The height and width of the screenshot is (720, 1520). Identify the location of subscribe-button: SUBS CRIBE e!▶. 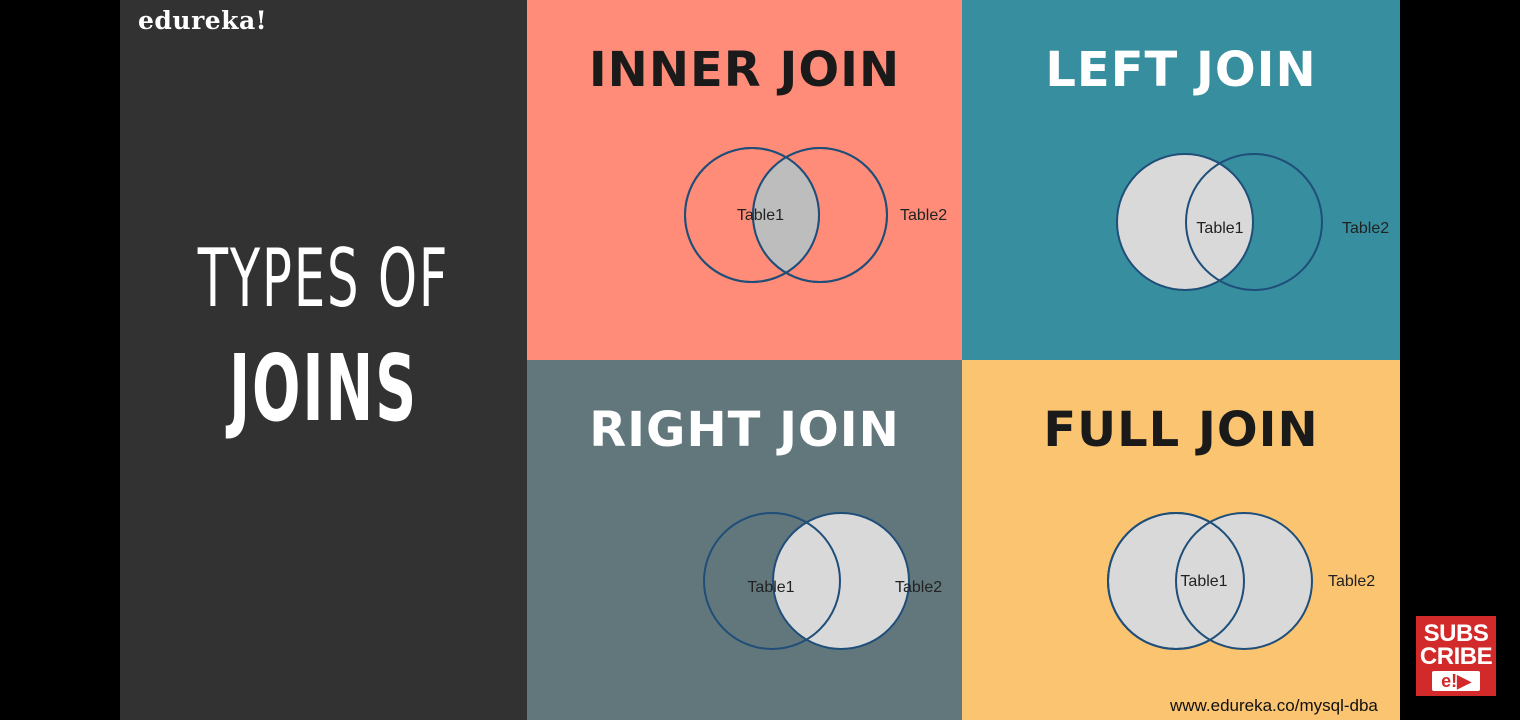
(1456, 656).